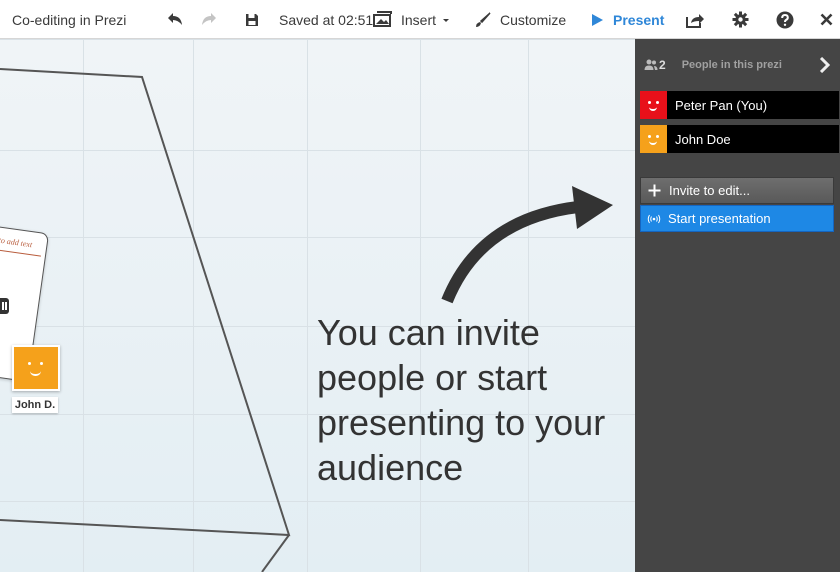 The height and width of the screenshot is (572, 840). What do you see at coordinates (446, 20) in the screenshot?
I see `caret-down-icon` at bounding box center [446, 20].